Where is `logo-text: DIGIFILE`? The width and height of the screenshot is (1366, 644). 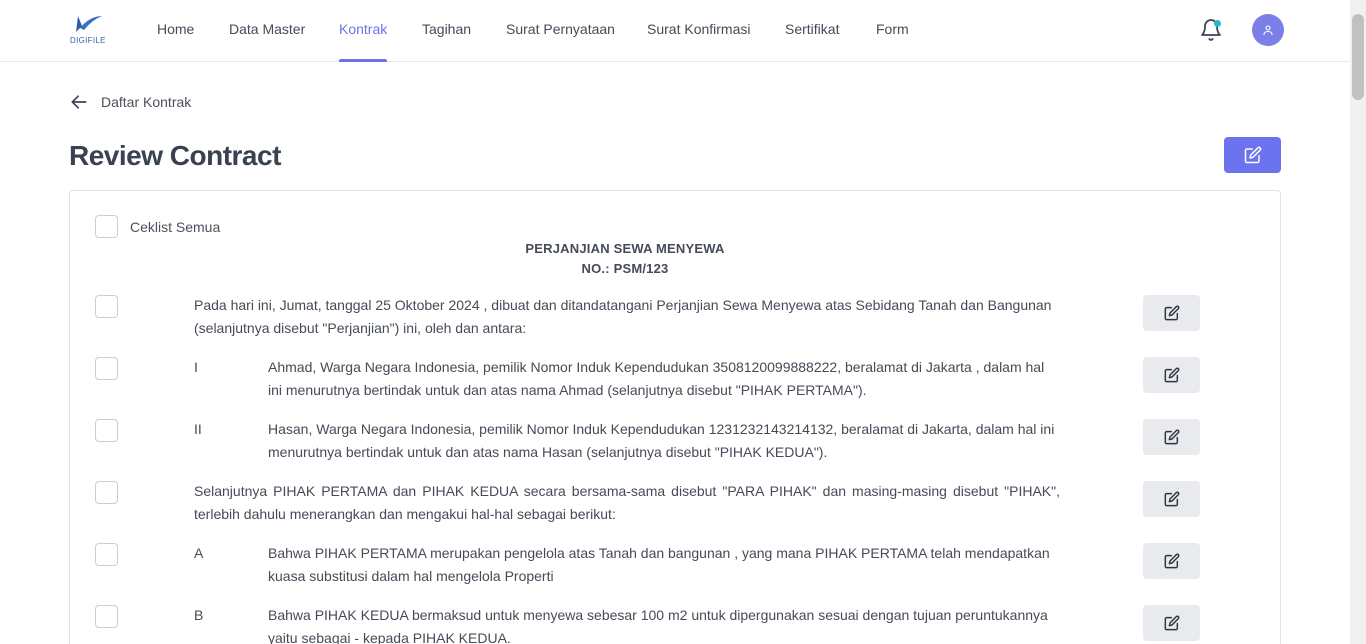 logo-text: DIGIFILE is located at coordinates (88, 40).